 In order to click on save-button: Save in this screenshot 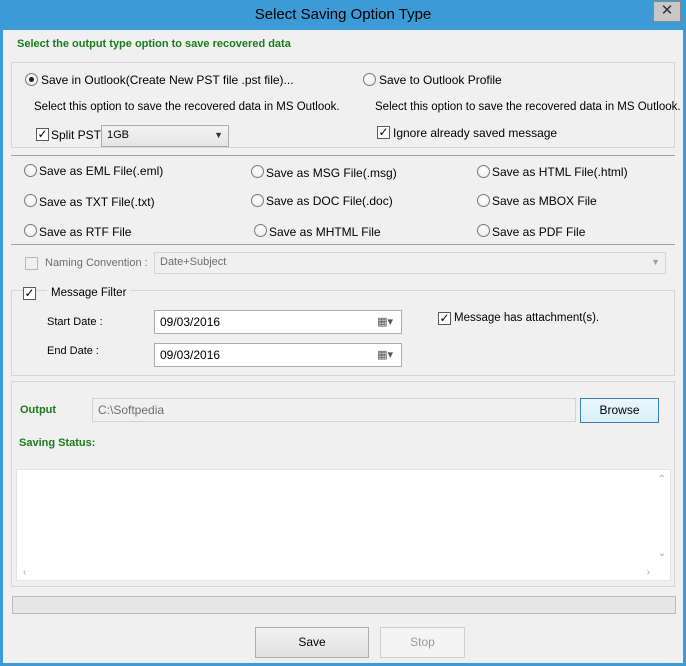, I will do `click(312, 642)`.